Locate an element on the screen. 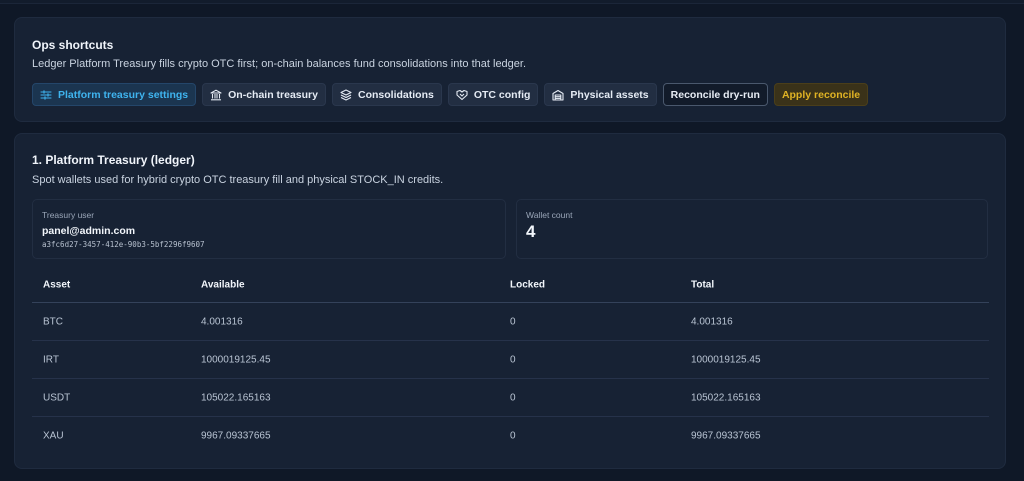 This screenshot has height=481, width=1024. wallet-count-value: 4 is located at coordinates (531, 231).